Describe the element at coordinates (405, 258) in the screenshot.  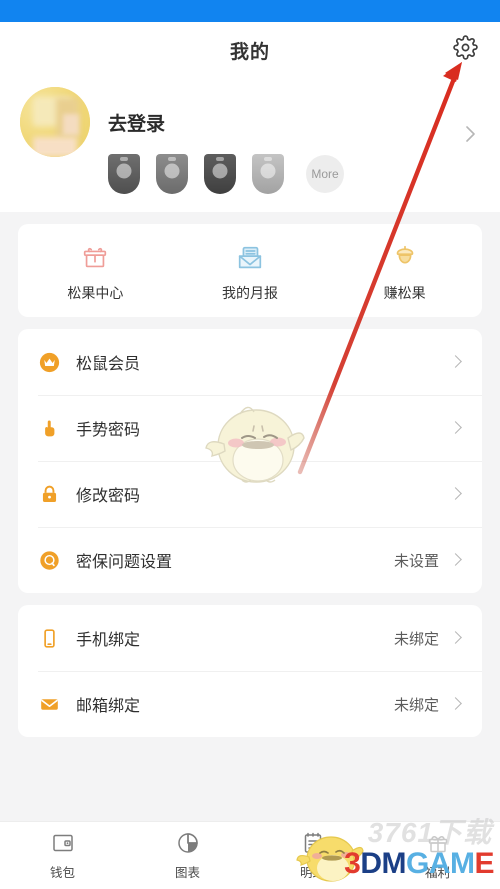
I see `acorn-icon` at that location.